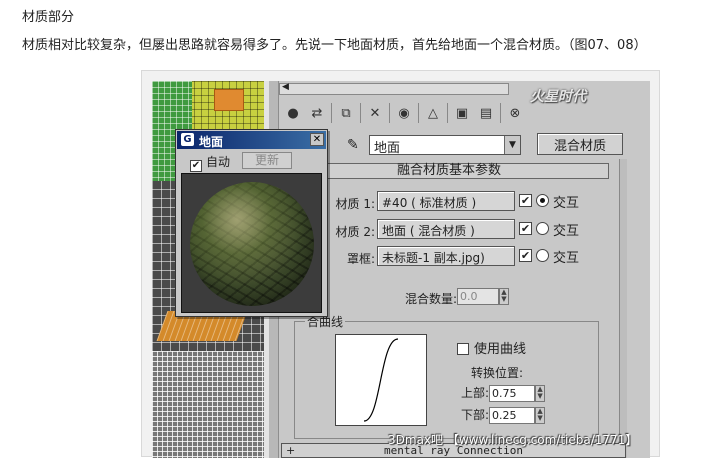  Describe the element at coordinates (433, 113) in the screenshot. I see `material-id-icon: △` at that location.